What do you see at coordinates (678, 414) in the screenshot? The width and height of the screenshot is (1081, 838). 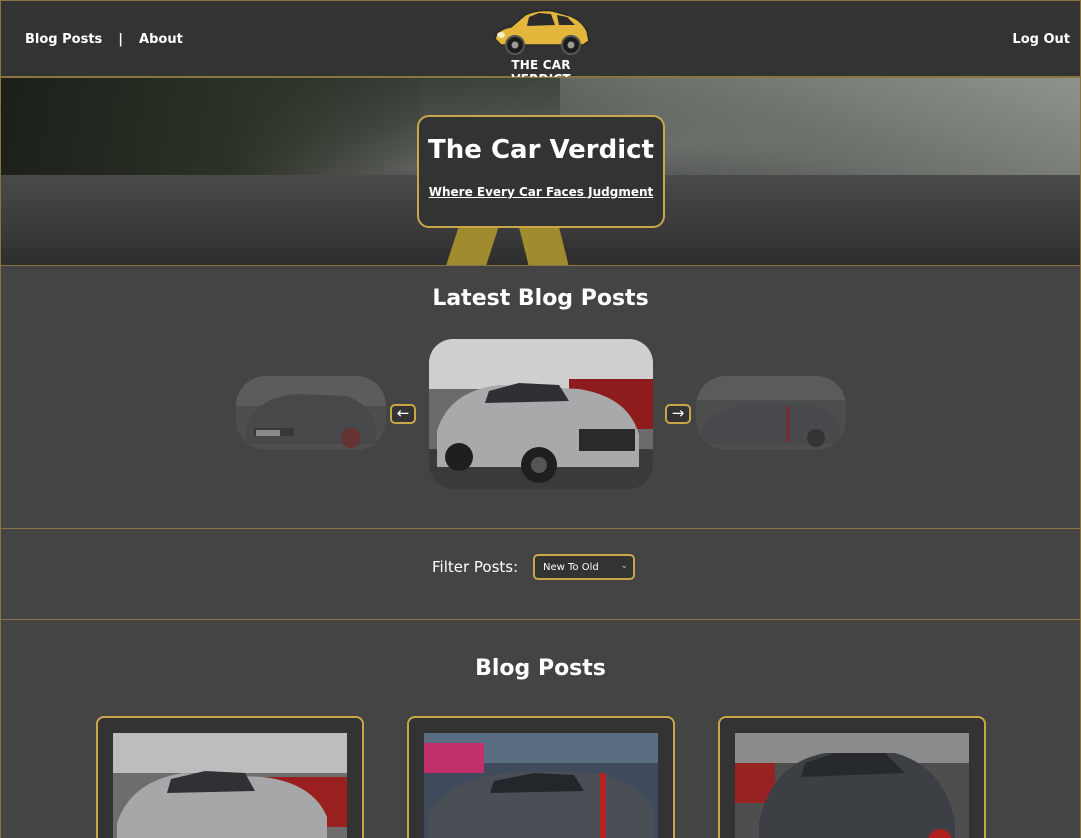 I see `carousel-next-button: →` at bounding box center [678, 414].